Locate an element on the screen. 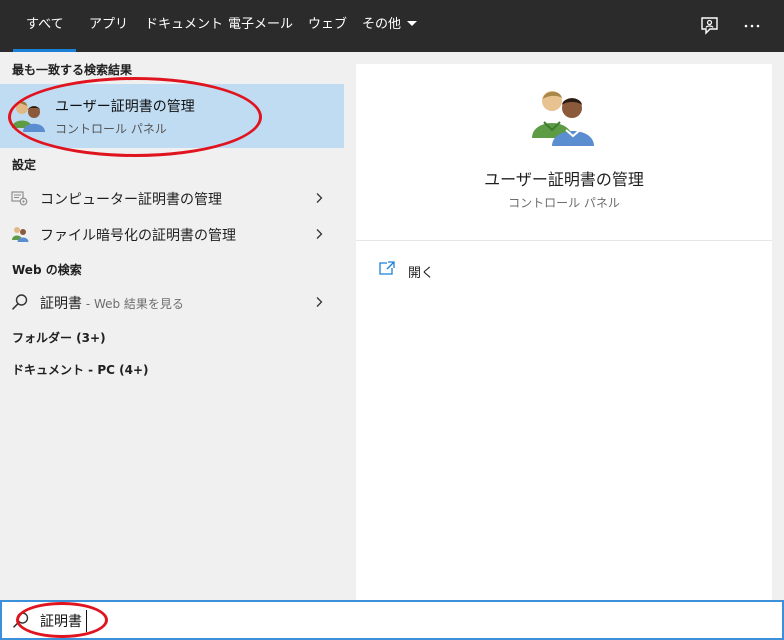 The image size is (784, 640). settings-item-computer-certificates: コンピューター証明書の管理 is located at coordinates (172, 198).